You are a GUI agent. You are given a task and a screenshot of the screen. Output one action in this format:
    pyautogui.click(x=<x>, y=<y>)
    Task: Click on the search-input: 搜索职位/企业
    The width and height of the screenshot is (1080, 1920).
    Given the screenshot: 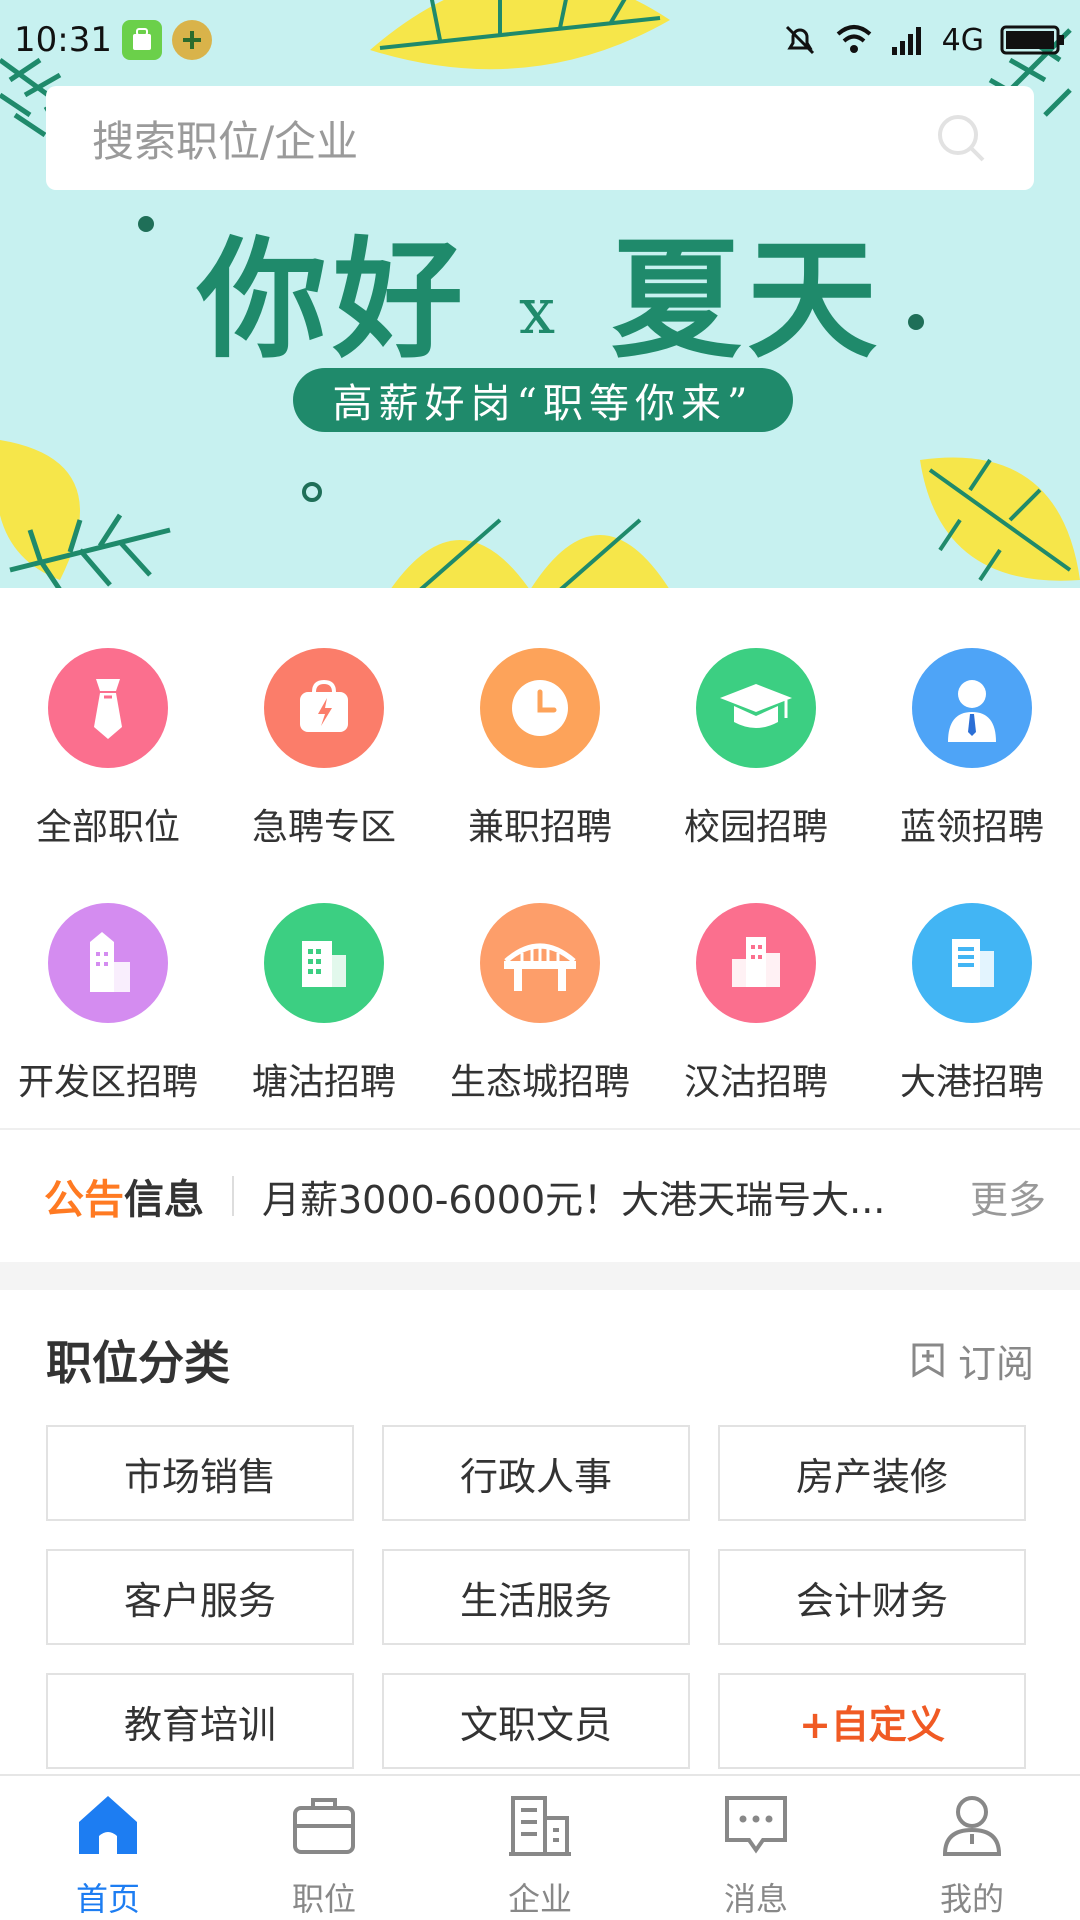 What is the action you would take?
    pyautogui.click(x=540, y=138)
    